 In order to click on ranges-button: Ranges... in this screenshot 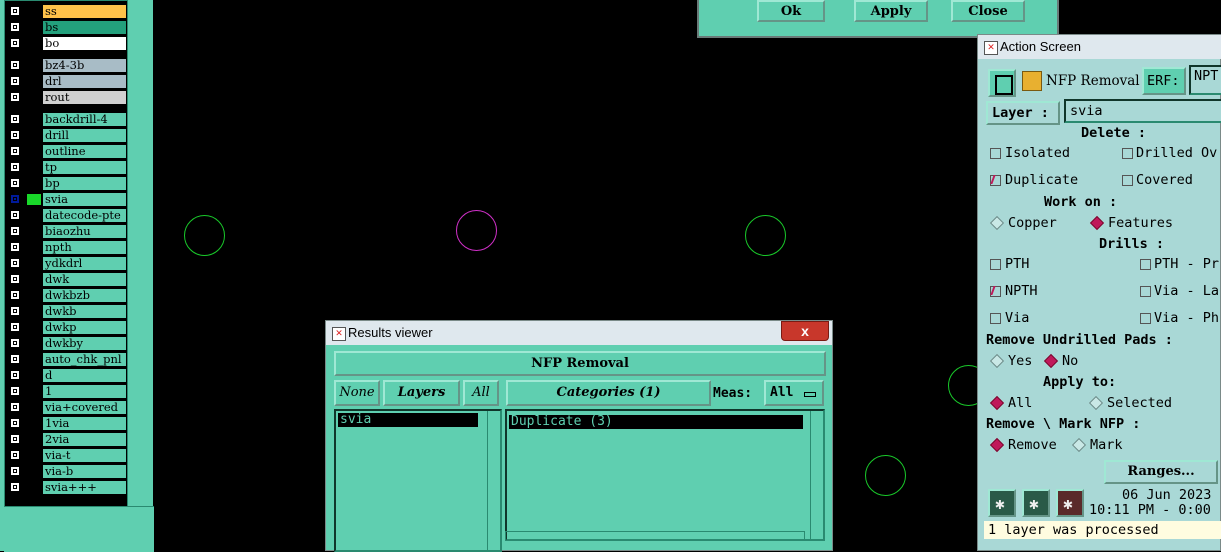, I will do `click(1161, 472)`.